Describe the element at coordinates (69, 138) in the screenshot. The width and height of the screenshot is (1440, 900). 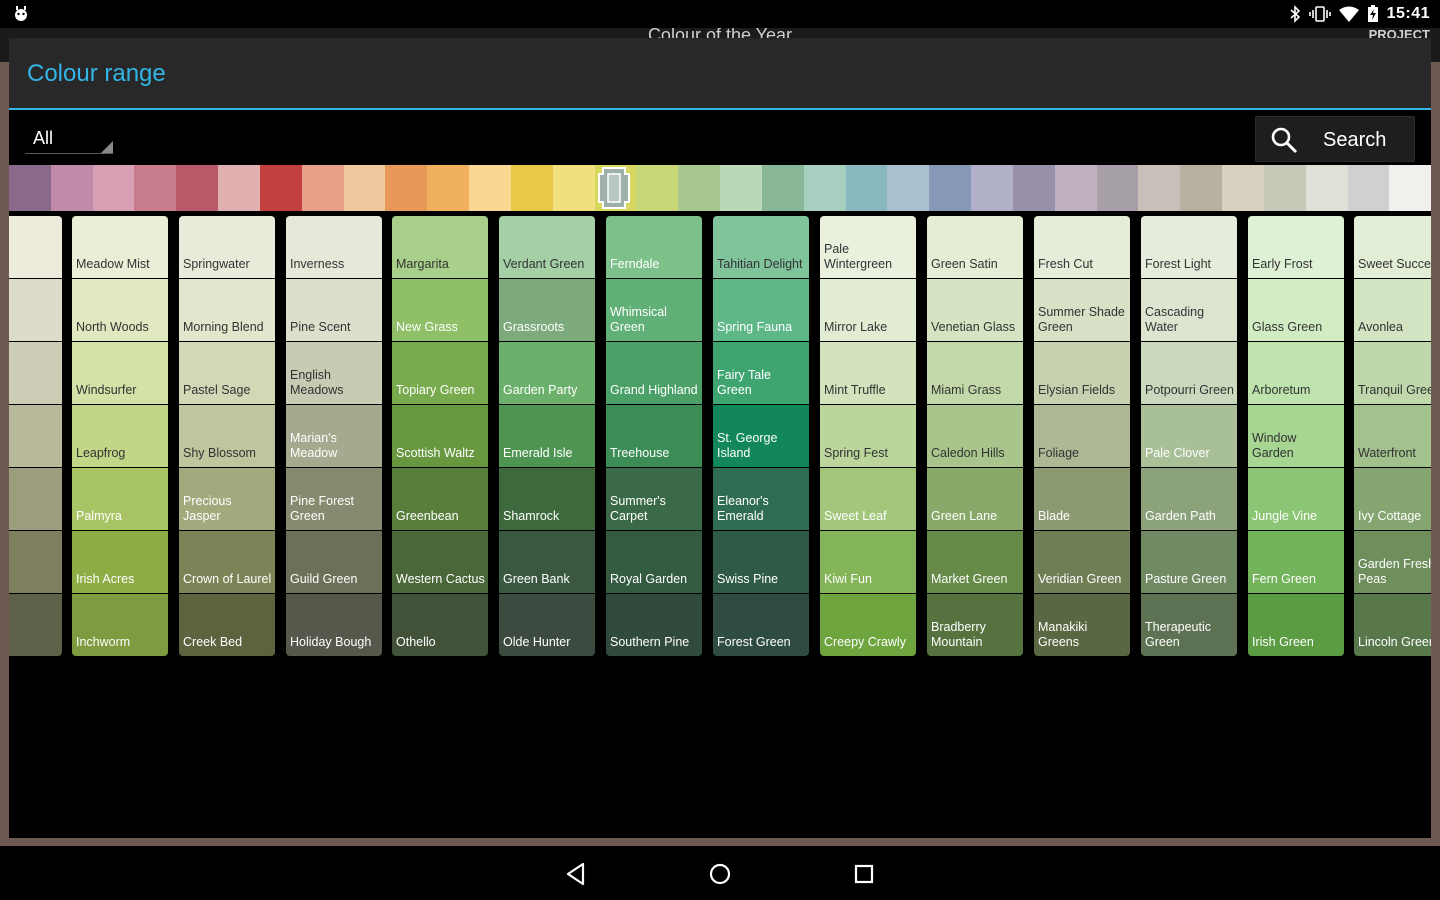
I see `filter-spinner: All` at that location.